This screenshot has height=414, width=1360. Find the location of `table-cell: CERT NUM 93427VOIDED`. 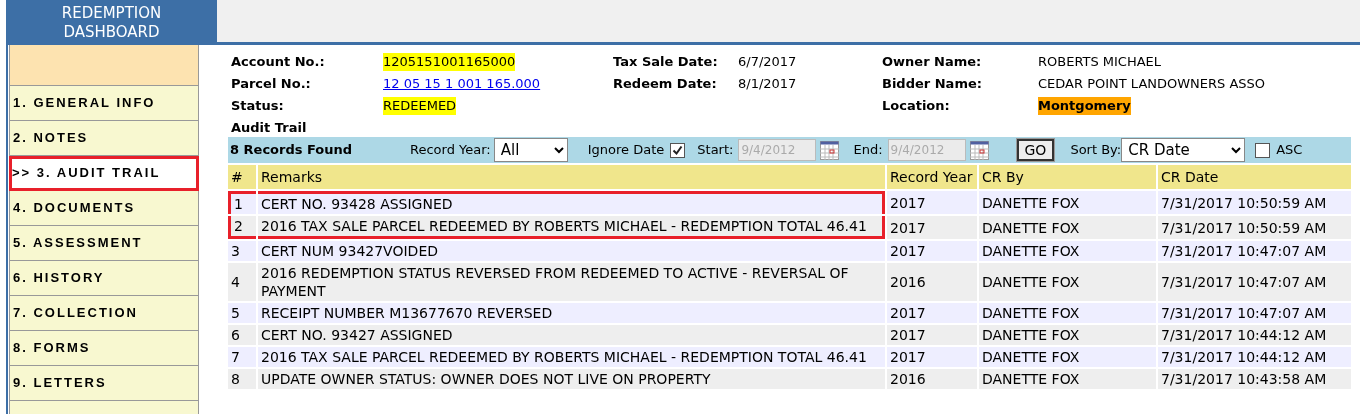

table-cell: CERT NUM 93427VOIDED is located at coordinates (571, 251).